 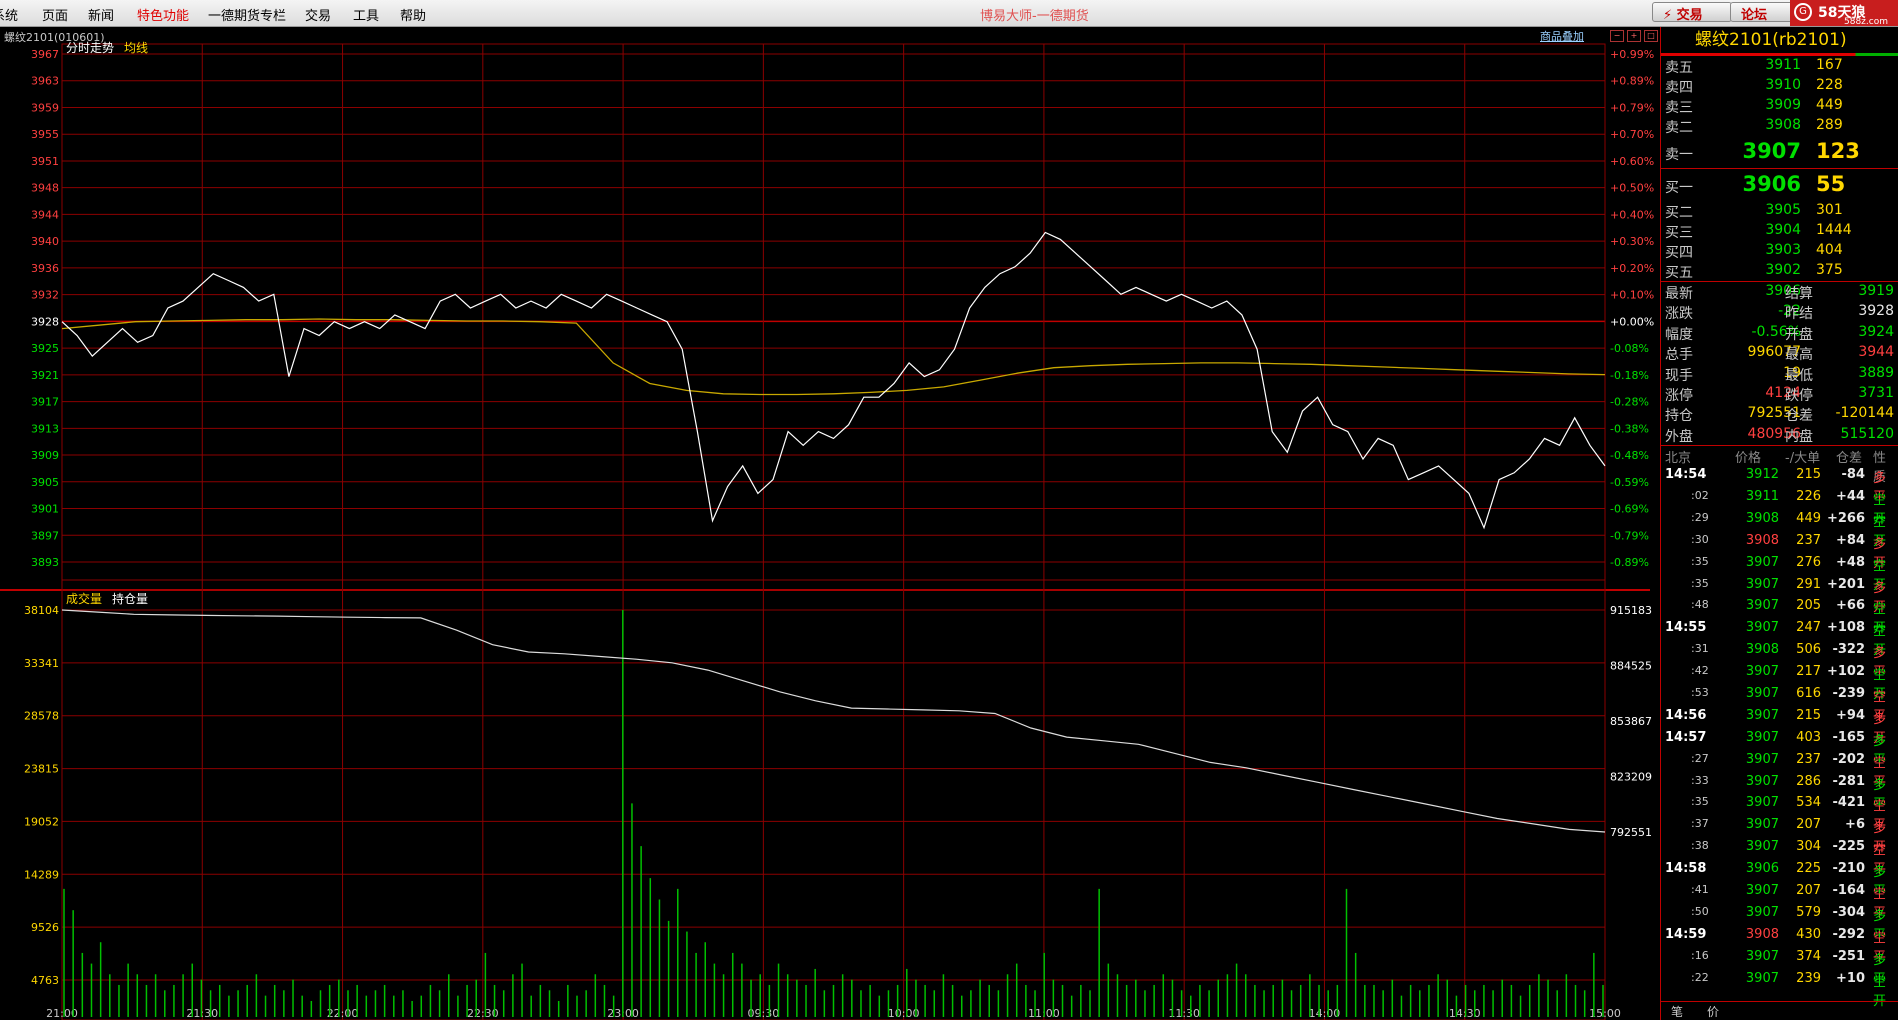 I want to click on ask-volume: 289, so click(x=1829, y=125).